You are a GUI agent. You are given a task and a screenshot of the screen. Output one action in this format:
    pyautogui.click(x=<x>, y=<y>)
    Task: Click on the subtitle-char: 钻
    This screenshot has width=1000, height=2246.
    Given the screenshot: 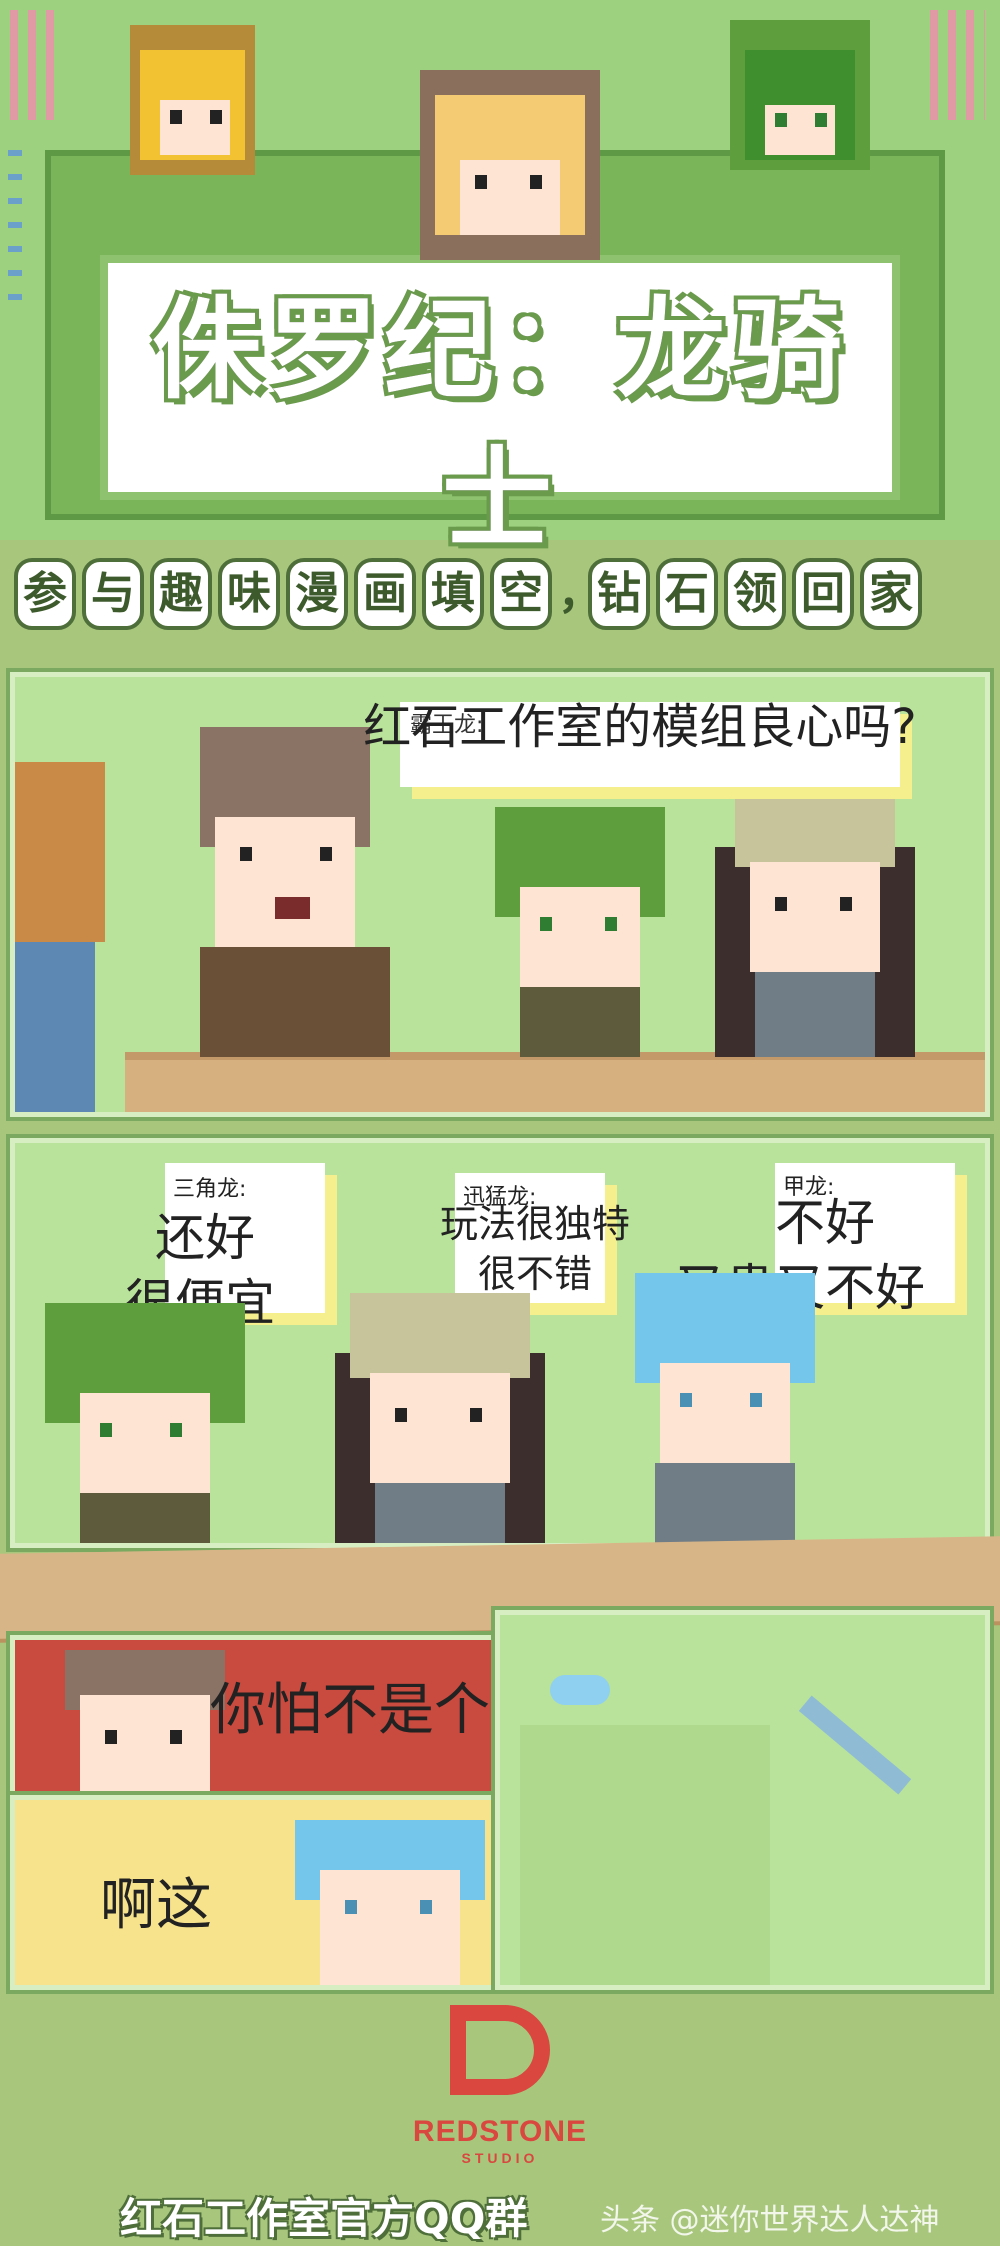 What is the action you would take?
    pyautogui.click(x=619, y=594)
    